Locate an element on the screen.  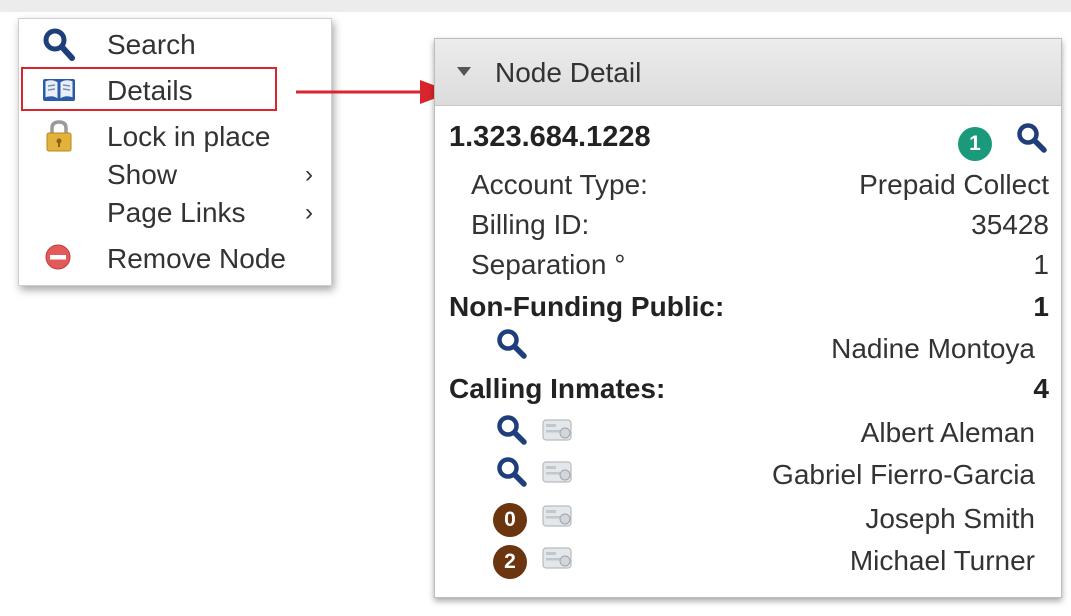
person-name: Nadine Montoya is located at coordinates (933, 349).